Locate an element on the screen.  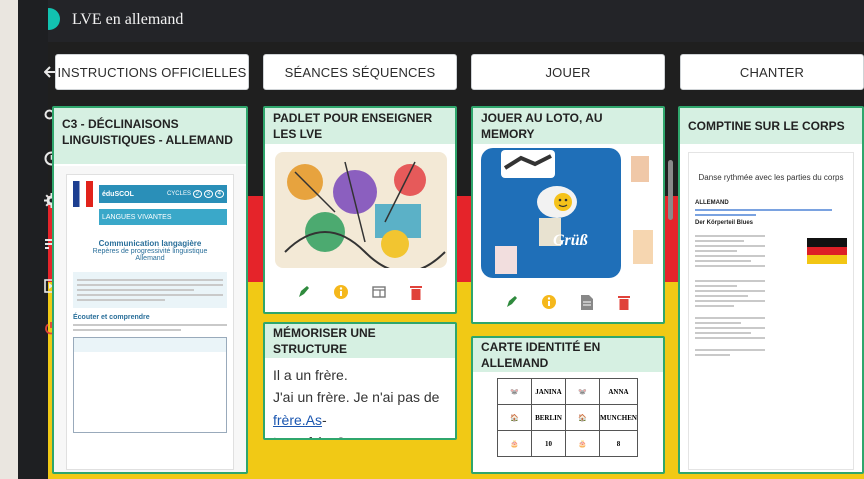
image-word: Grüß is located at coordinates (570, 240).